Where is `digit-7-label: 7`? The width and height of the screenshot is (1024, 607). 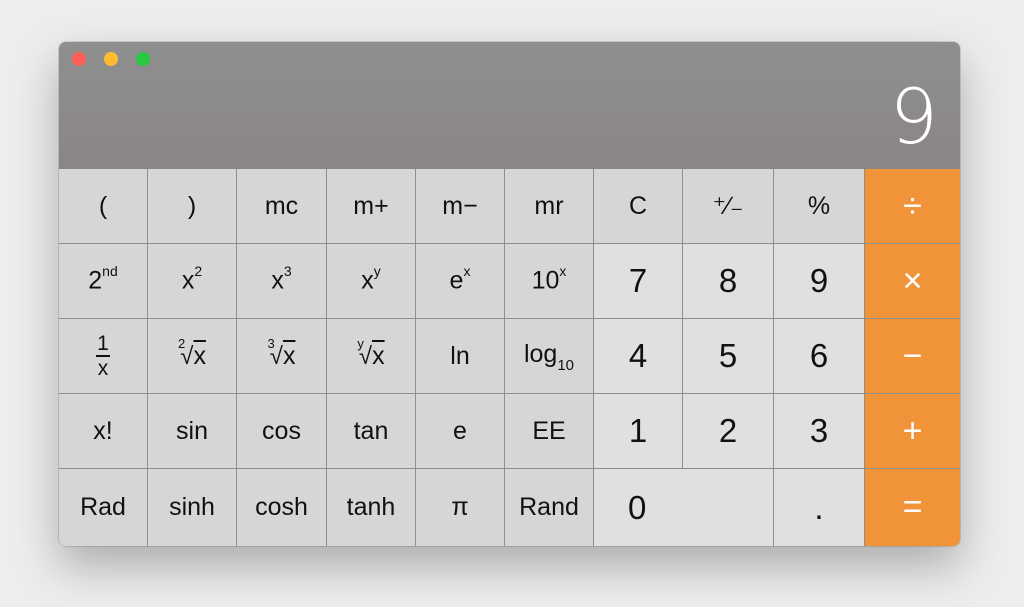
digit-7-label: 7 is located at coordinates (638, 280).